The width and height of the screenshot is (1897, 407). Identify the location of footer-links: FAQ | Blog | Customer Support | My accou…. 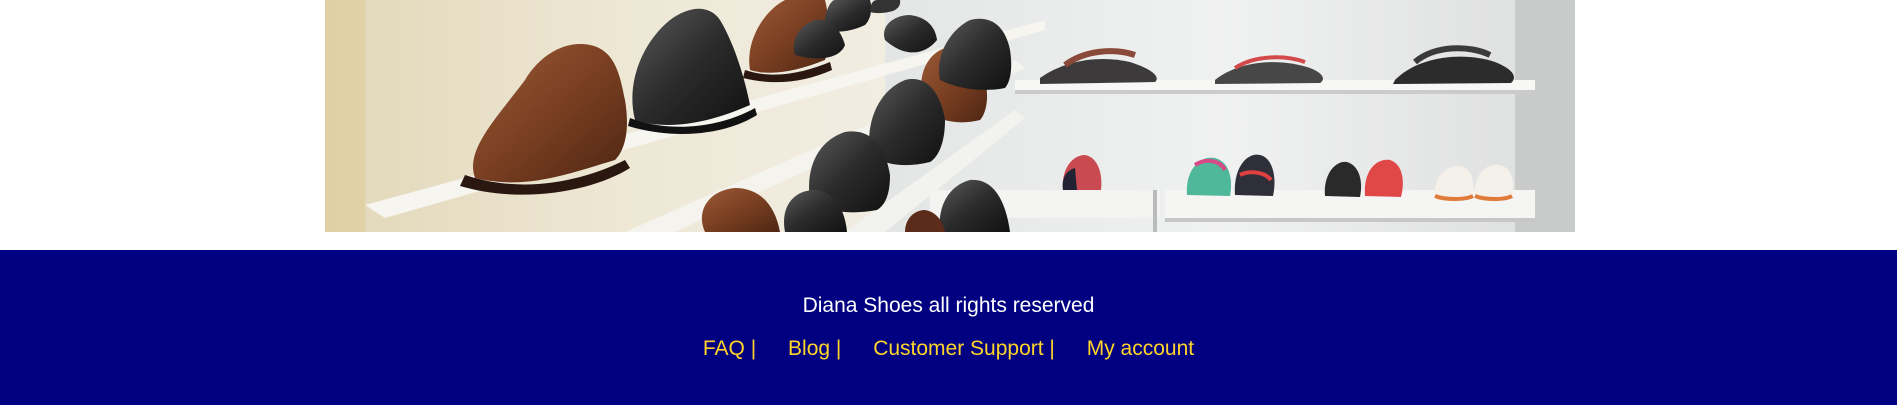
(948, 349).